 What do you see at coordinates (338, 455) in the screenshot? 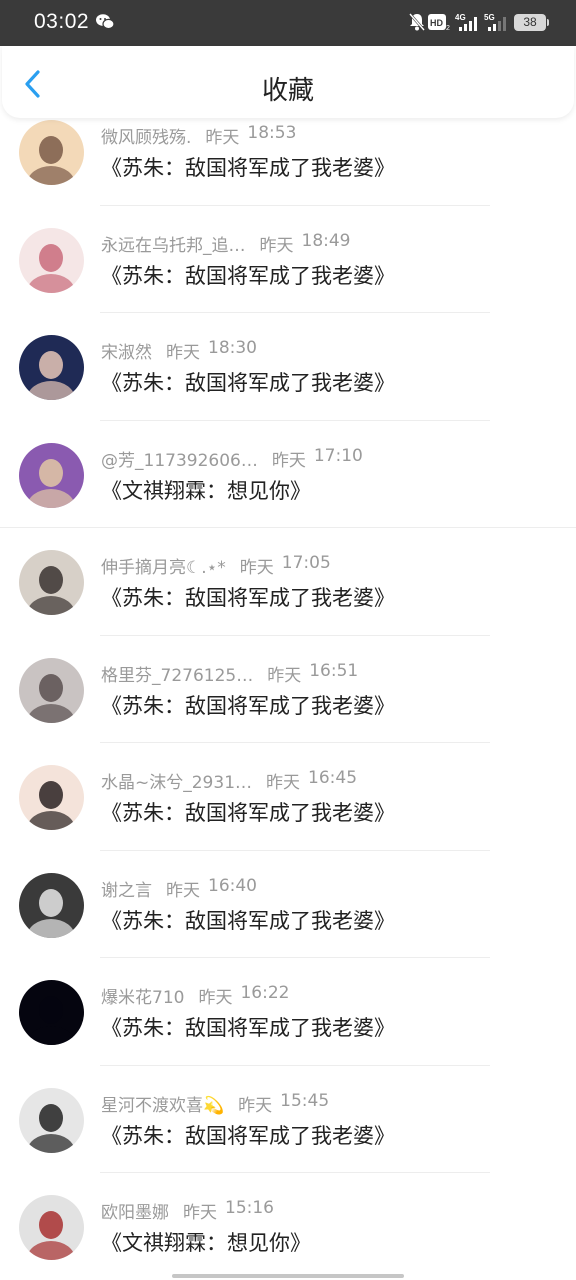
I see `timestamp: 17:10` at bounding box center [338, 455].